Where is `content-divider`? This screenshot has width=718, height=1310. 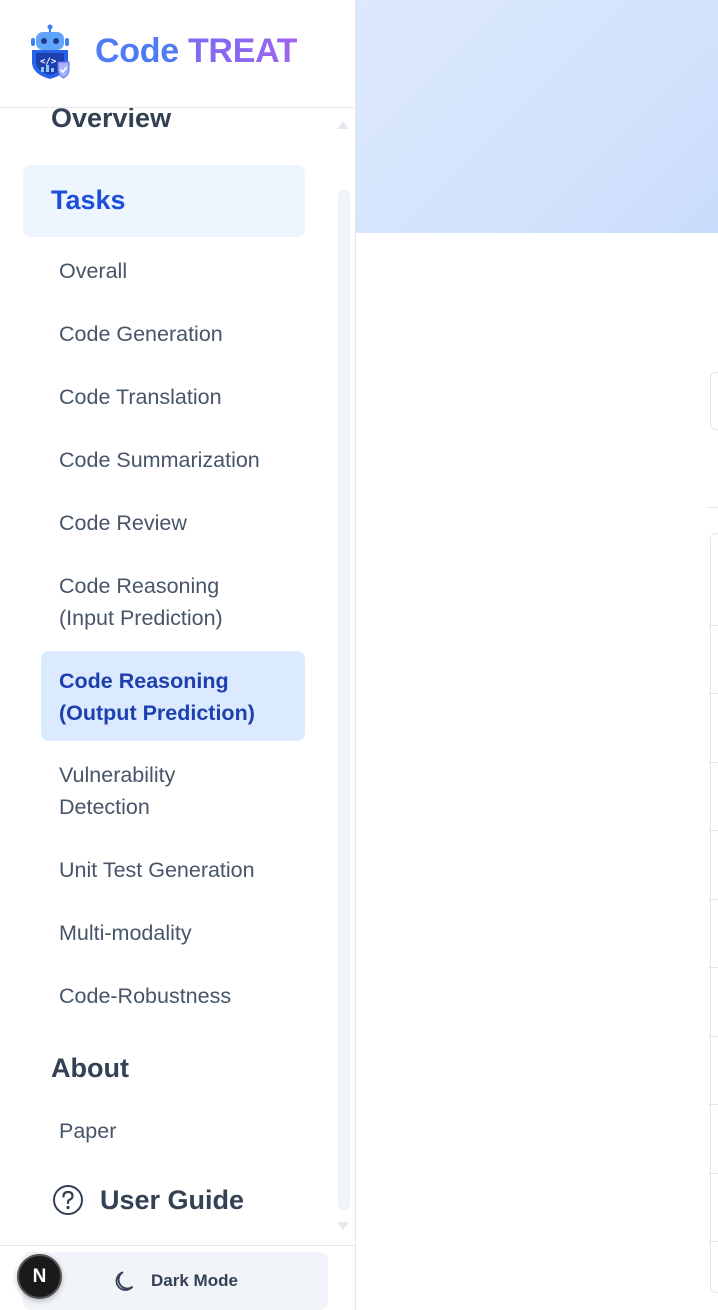 content-divider is located at coordinates (713, 507).